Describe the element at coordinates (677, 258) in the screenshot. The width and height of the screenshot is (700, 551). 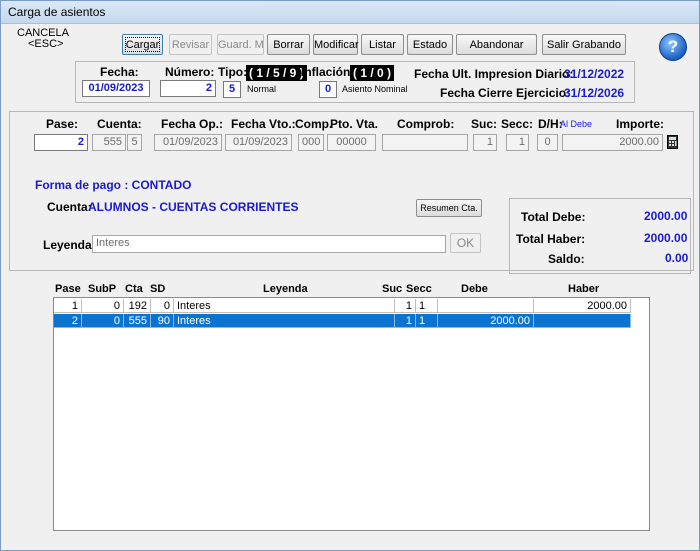
I see `saldo-value: 0.00` at that location.